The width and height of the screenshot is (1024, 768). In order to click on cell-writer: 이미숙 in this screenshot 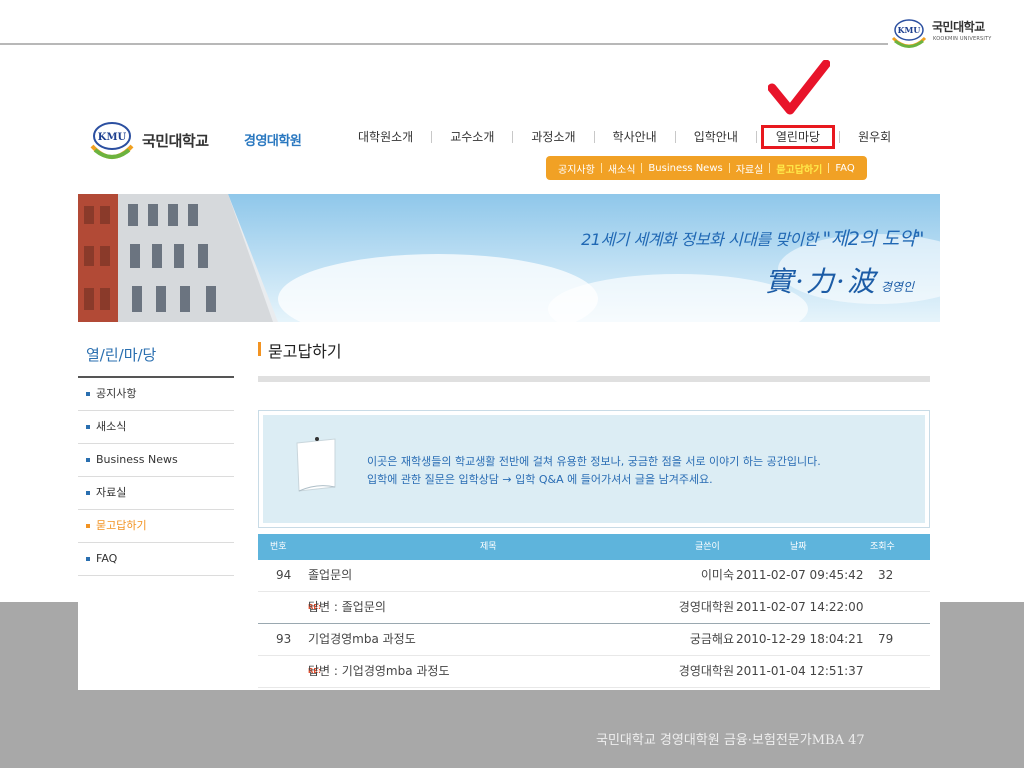, I will do `click(717, 575)`.